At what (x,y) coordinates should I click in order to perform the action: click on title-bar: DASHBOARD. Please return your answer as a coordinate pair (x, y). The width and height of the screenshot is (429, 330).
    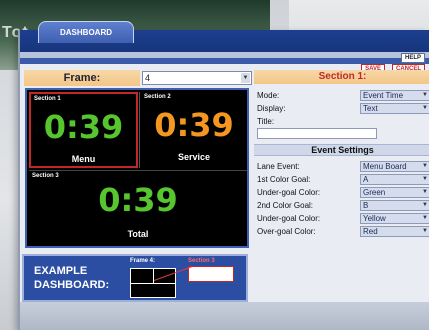
    Looking at the image, I should click on (224, 36).